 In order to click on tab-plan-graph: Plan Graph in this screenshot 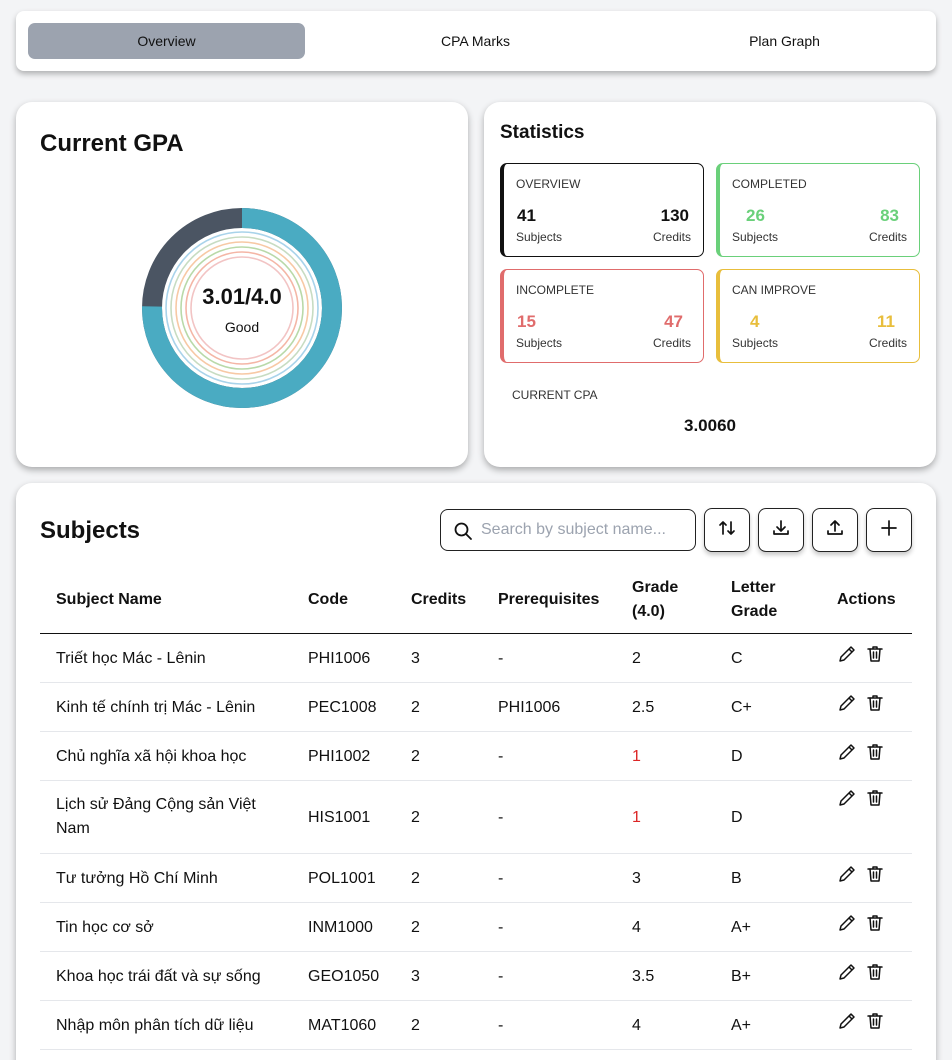, I will do `click(784, 41)`.